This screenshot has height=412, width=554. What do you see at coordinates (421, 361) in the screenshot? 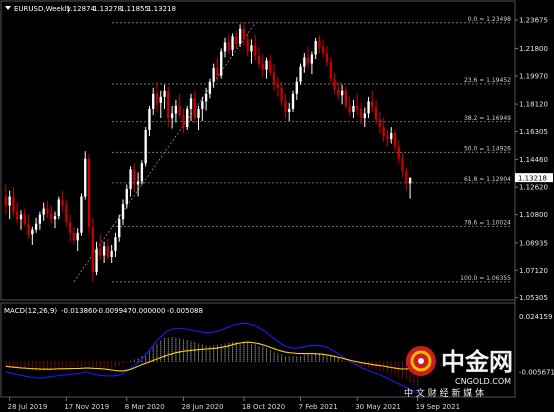
I see `watermark-logo-dot` at bounding box center [421, 361].